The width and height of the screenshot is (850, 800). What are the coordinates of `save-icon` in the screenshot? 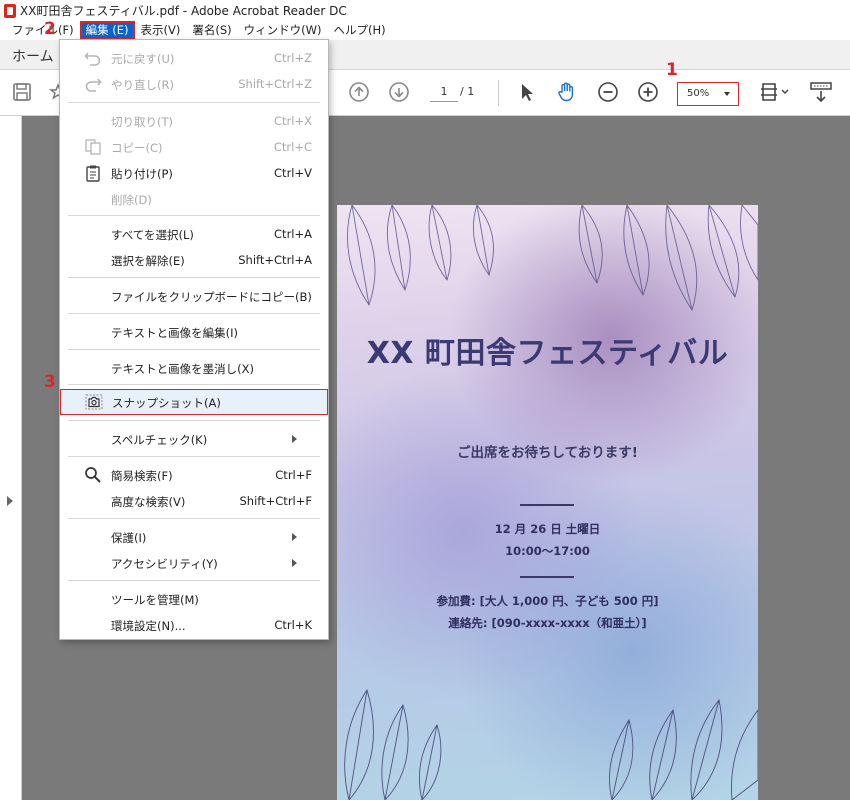 It's located at (22, 92).